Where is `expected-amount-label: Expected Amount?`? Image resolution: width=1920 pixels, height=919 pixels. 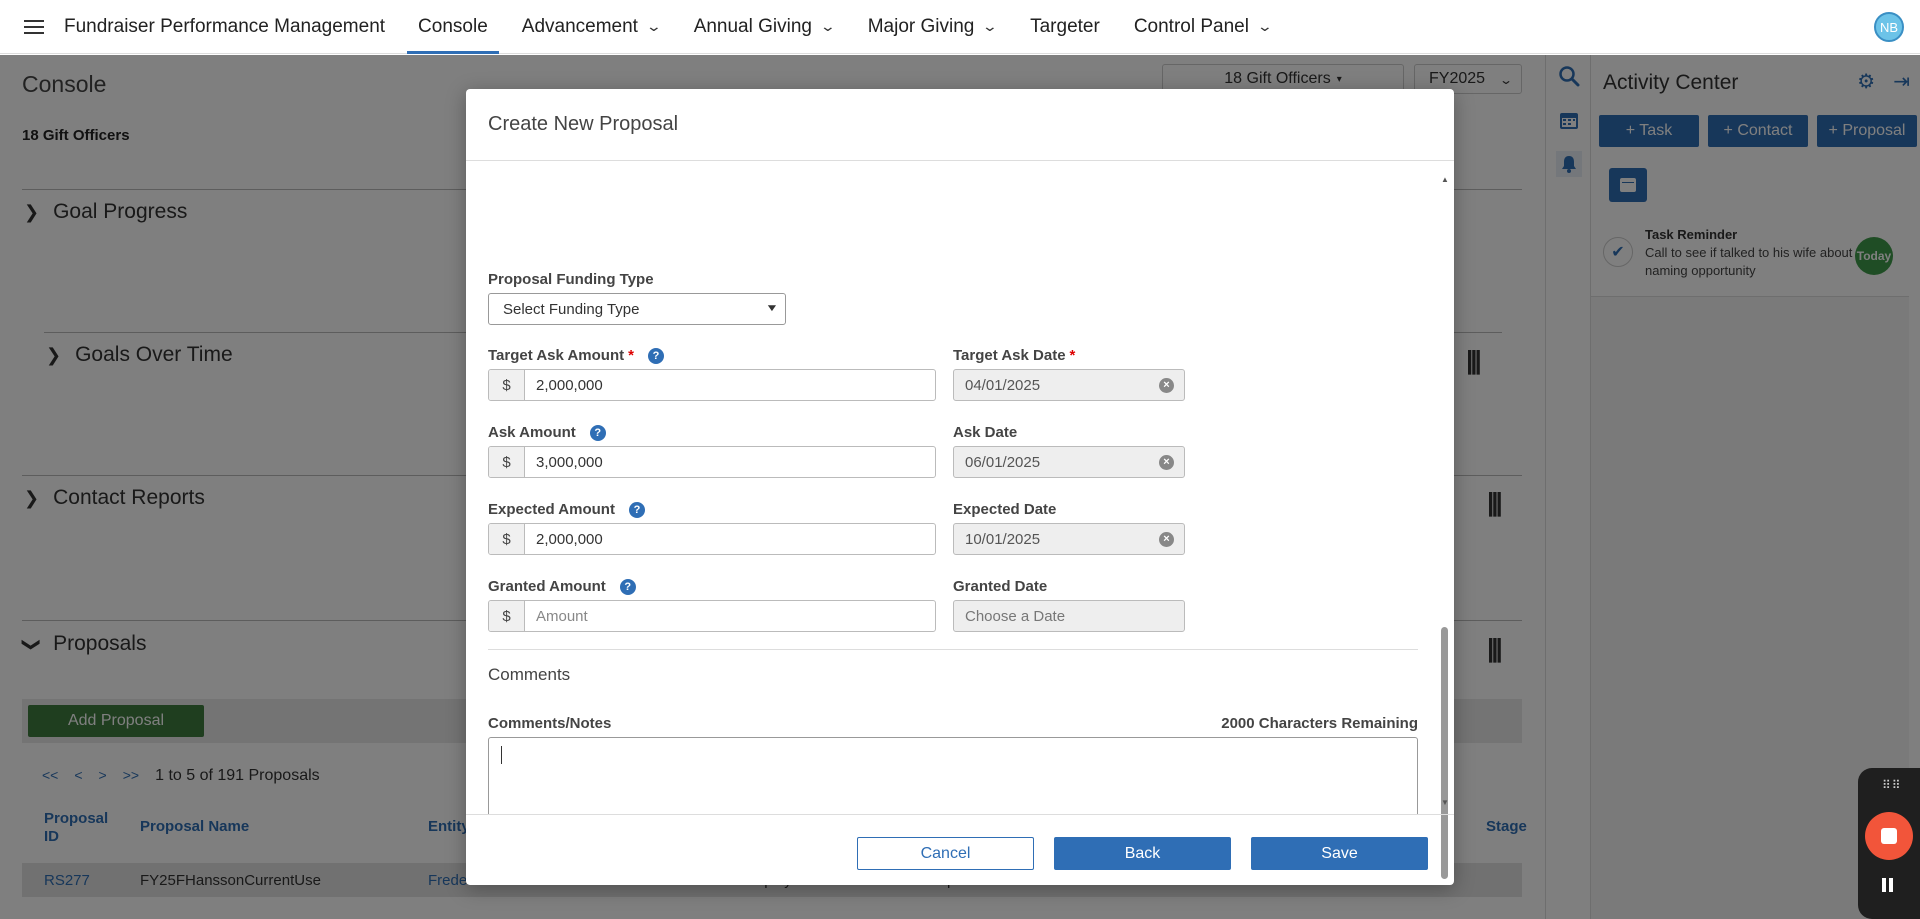 expected-amount-label: Expected Amount? is located at coordinates (566, 509).